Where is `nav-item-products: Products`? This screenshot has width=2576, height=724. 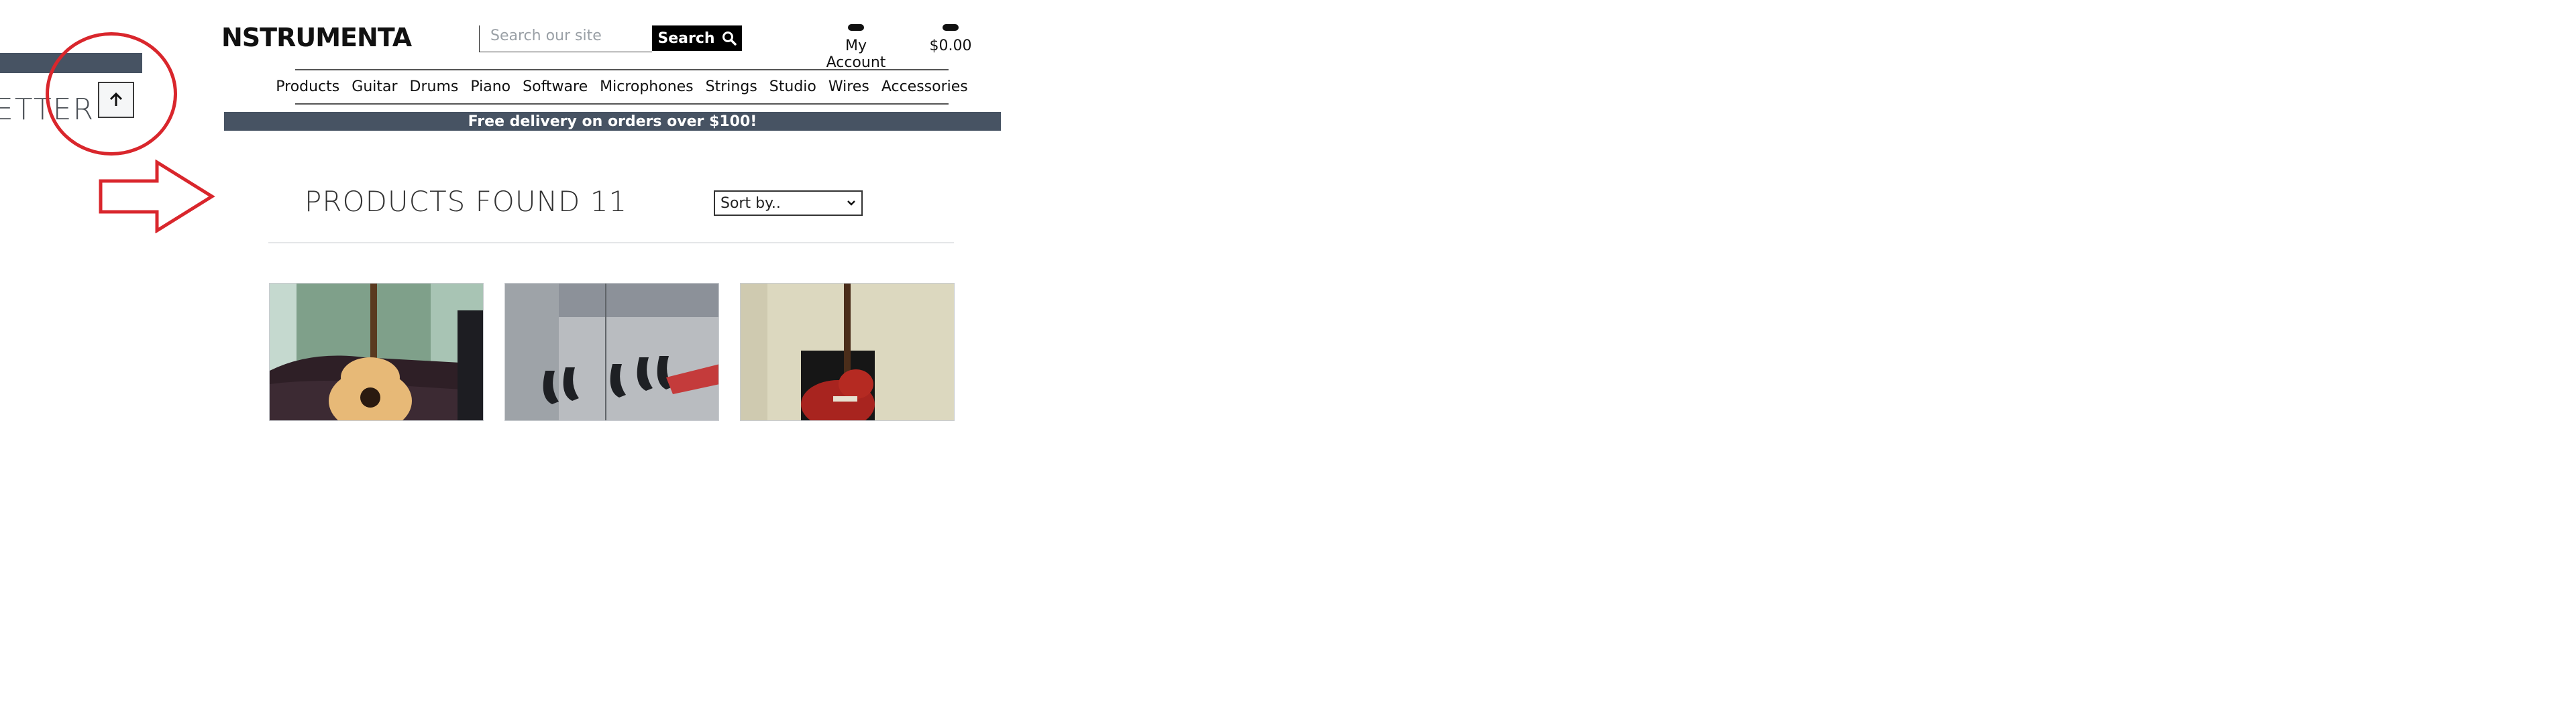 nav-item-products: Products is located at coordinates (307, 86).